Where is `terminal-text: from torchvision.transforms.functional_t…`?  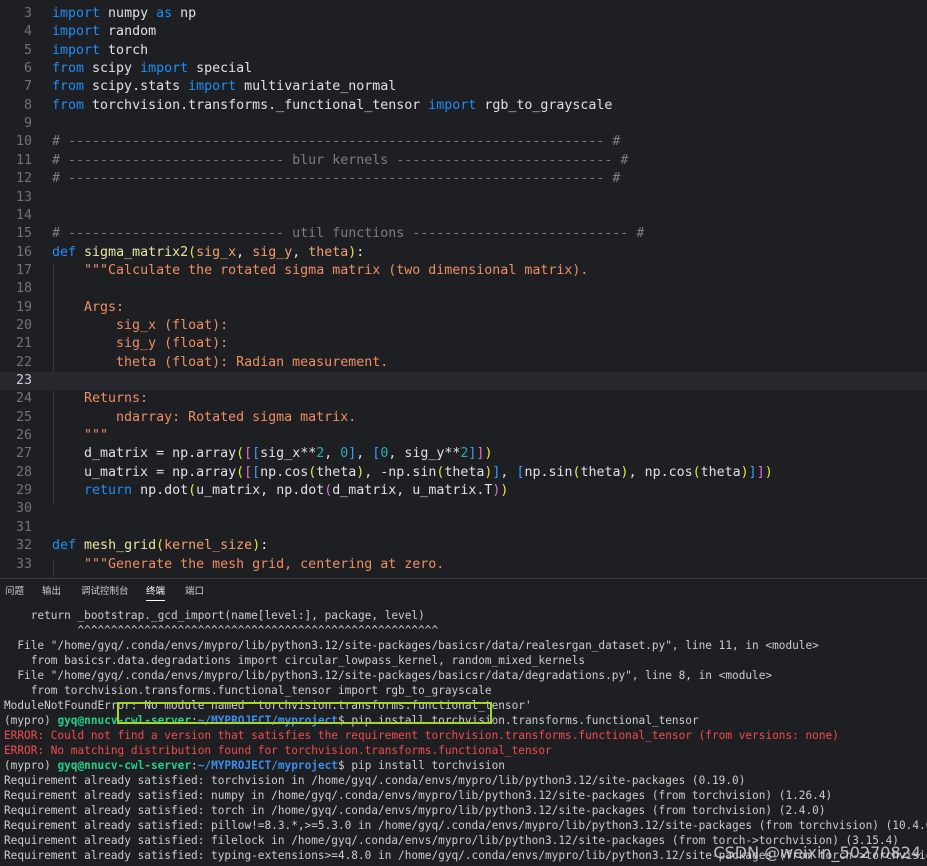 terminal-text: from torchvision.transforms.functional_t… is located at coordinates (248, 690).